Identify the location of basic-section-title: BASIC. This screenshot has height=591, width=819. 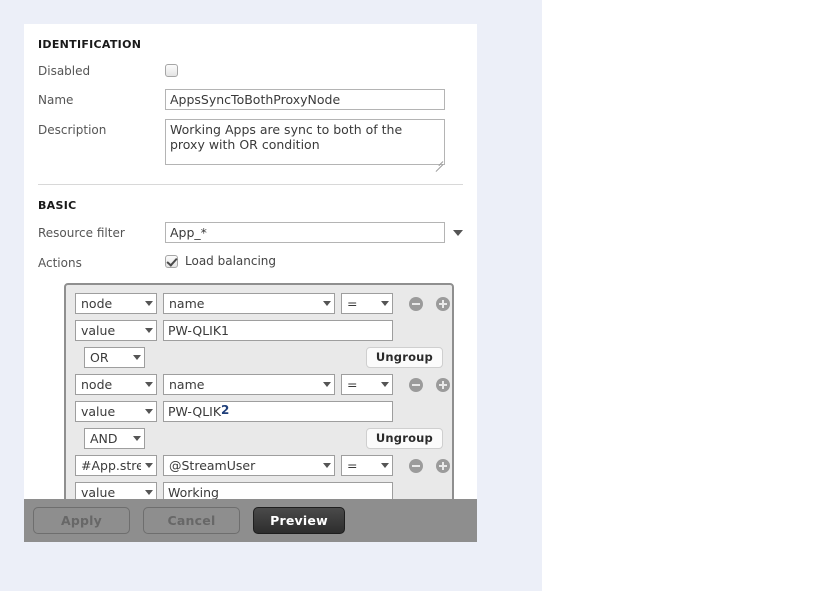
(57, 205).